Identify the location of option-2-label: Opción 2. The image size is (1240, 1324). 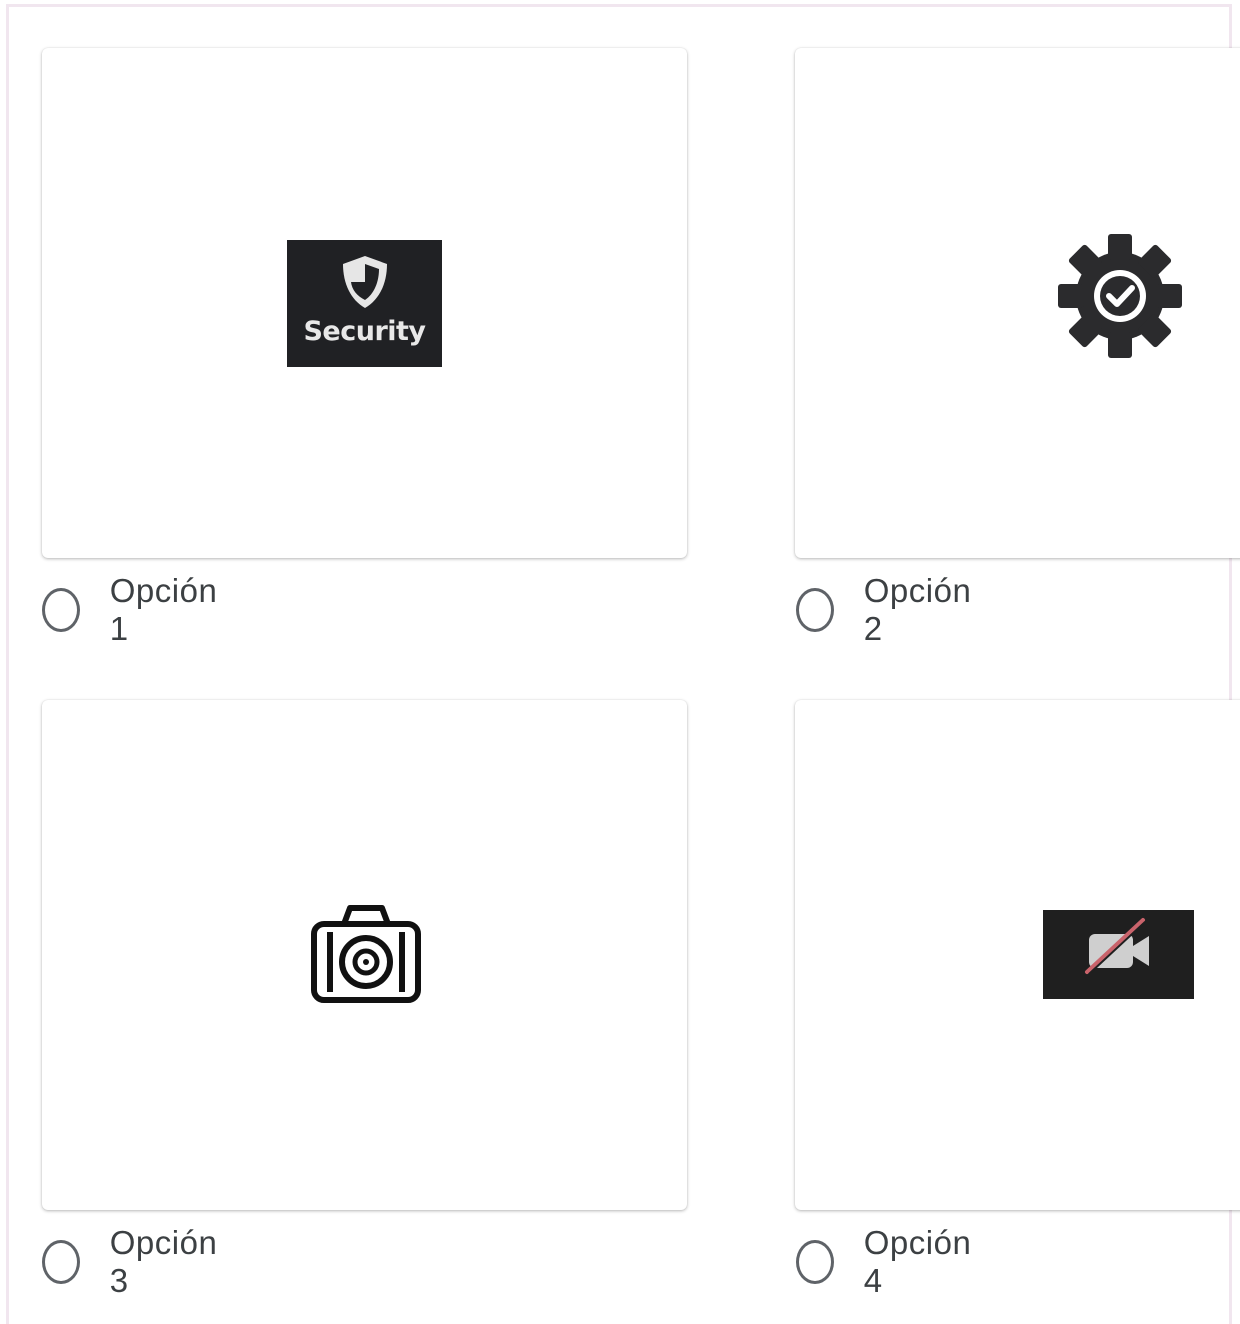
(921, 610).